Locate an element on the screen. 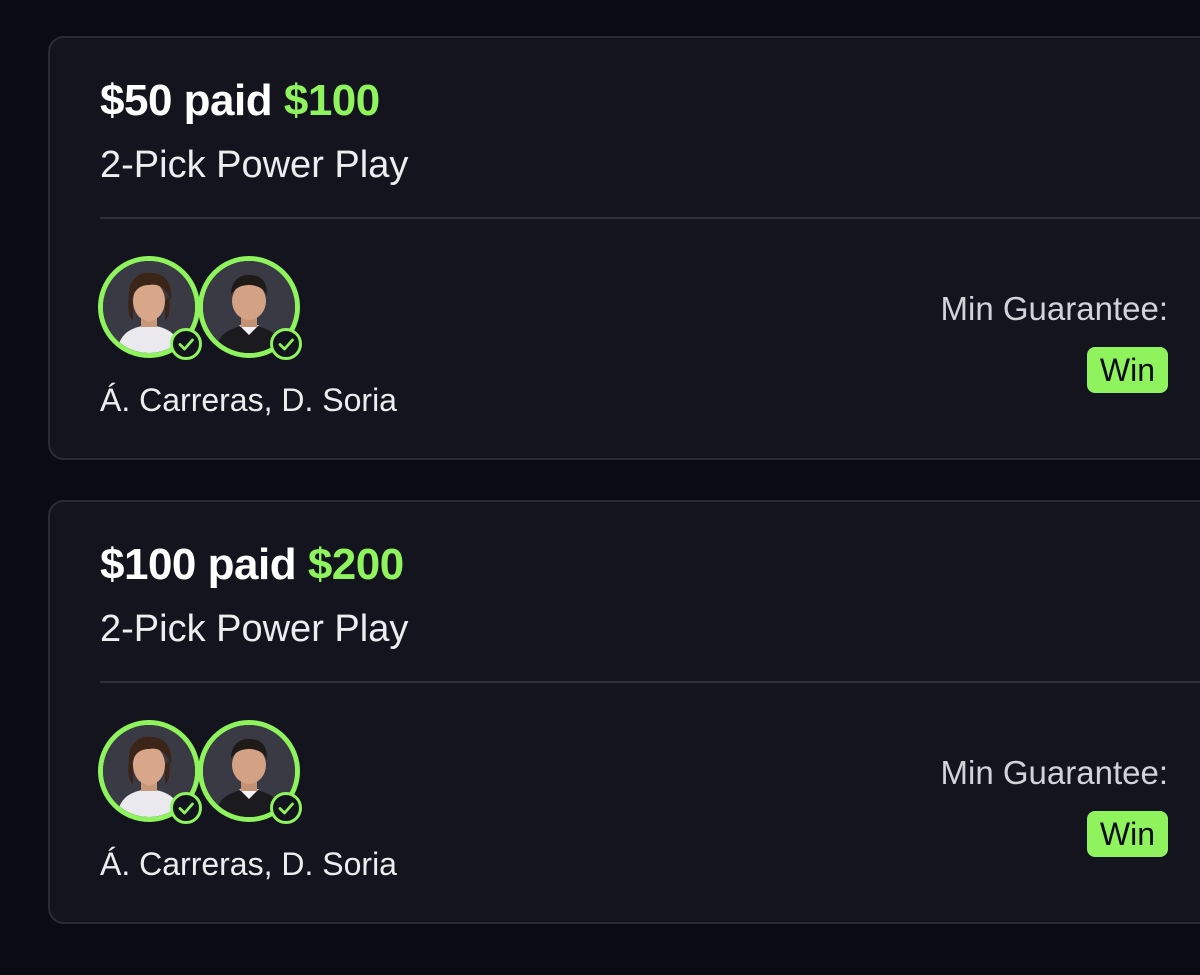 This screenshot has height=975, width=1200. entry-headline: $100 paid $200 is located at coordinates (252, 565).